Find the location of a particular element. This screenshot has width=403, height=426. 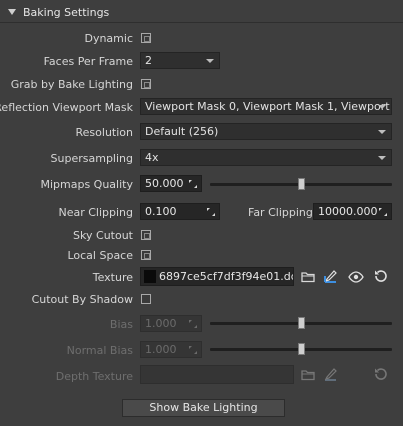

near-clipping-value: 0.100 is located at coordinates (161, 211).